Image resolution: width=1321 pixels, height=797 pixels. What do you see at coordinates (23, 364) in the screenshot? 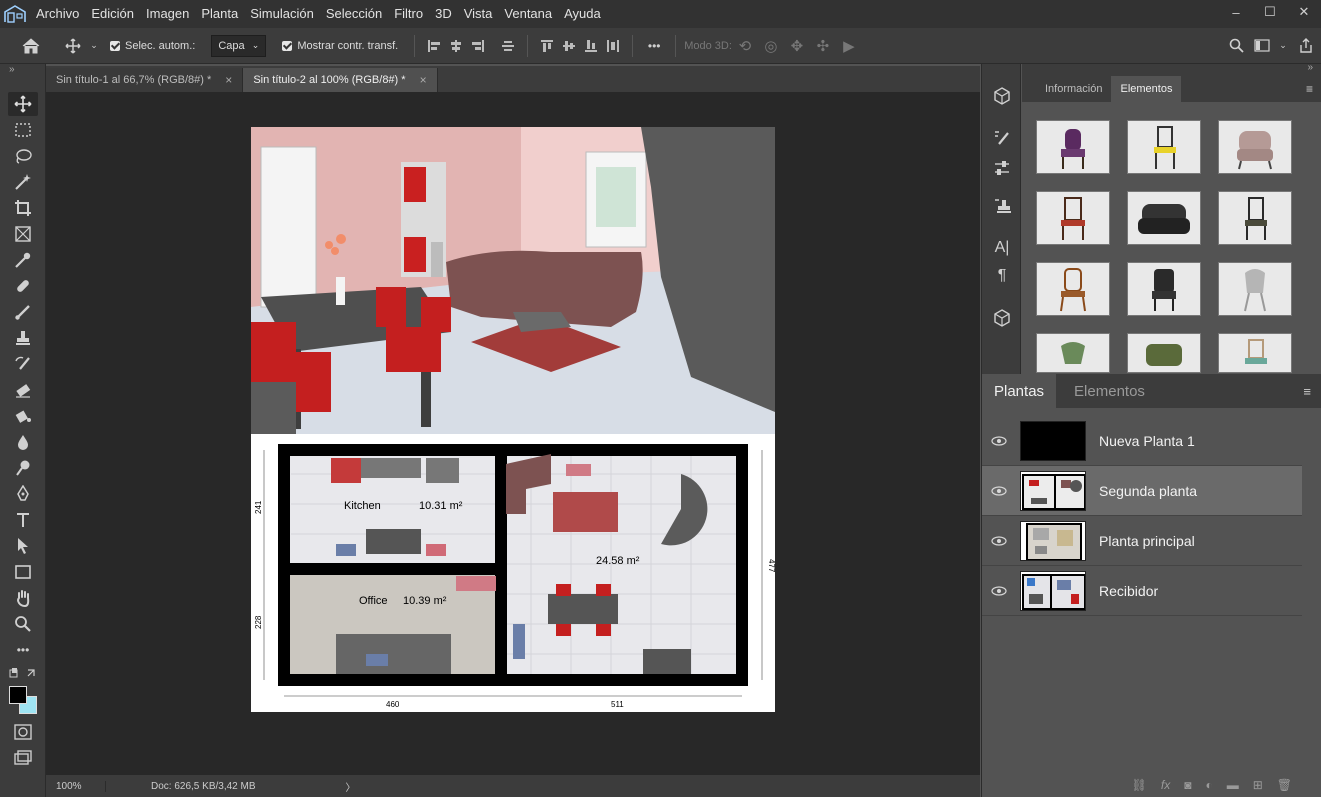
I see `history-brush-tool-button` at bounding box center [23, 364].